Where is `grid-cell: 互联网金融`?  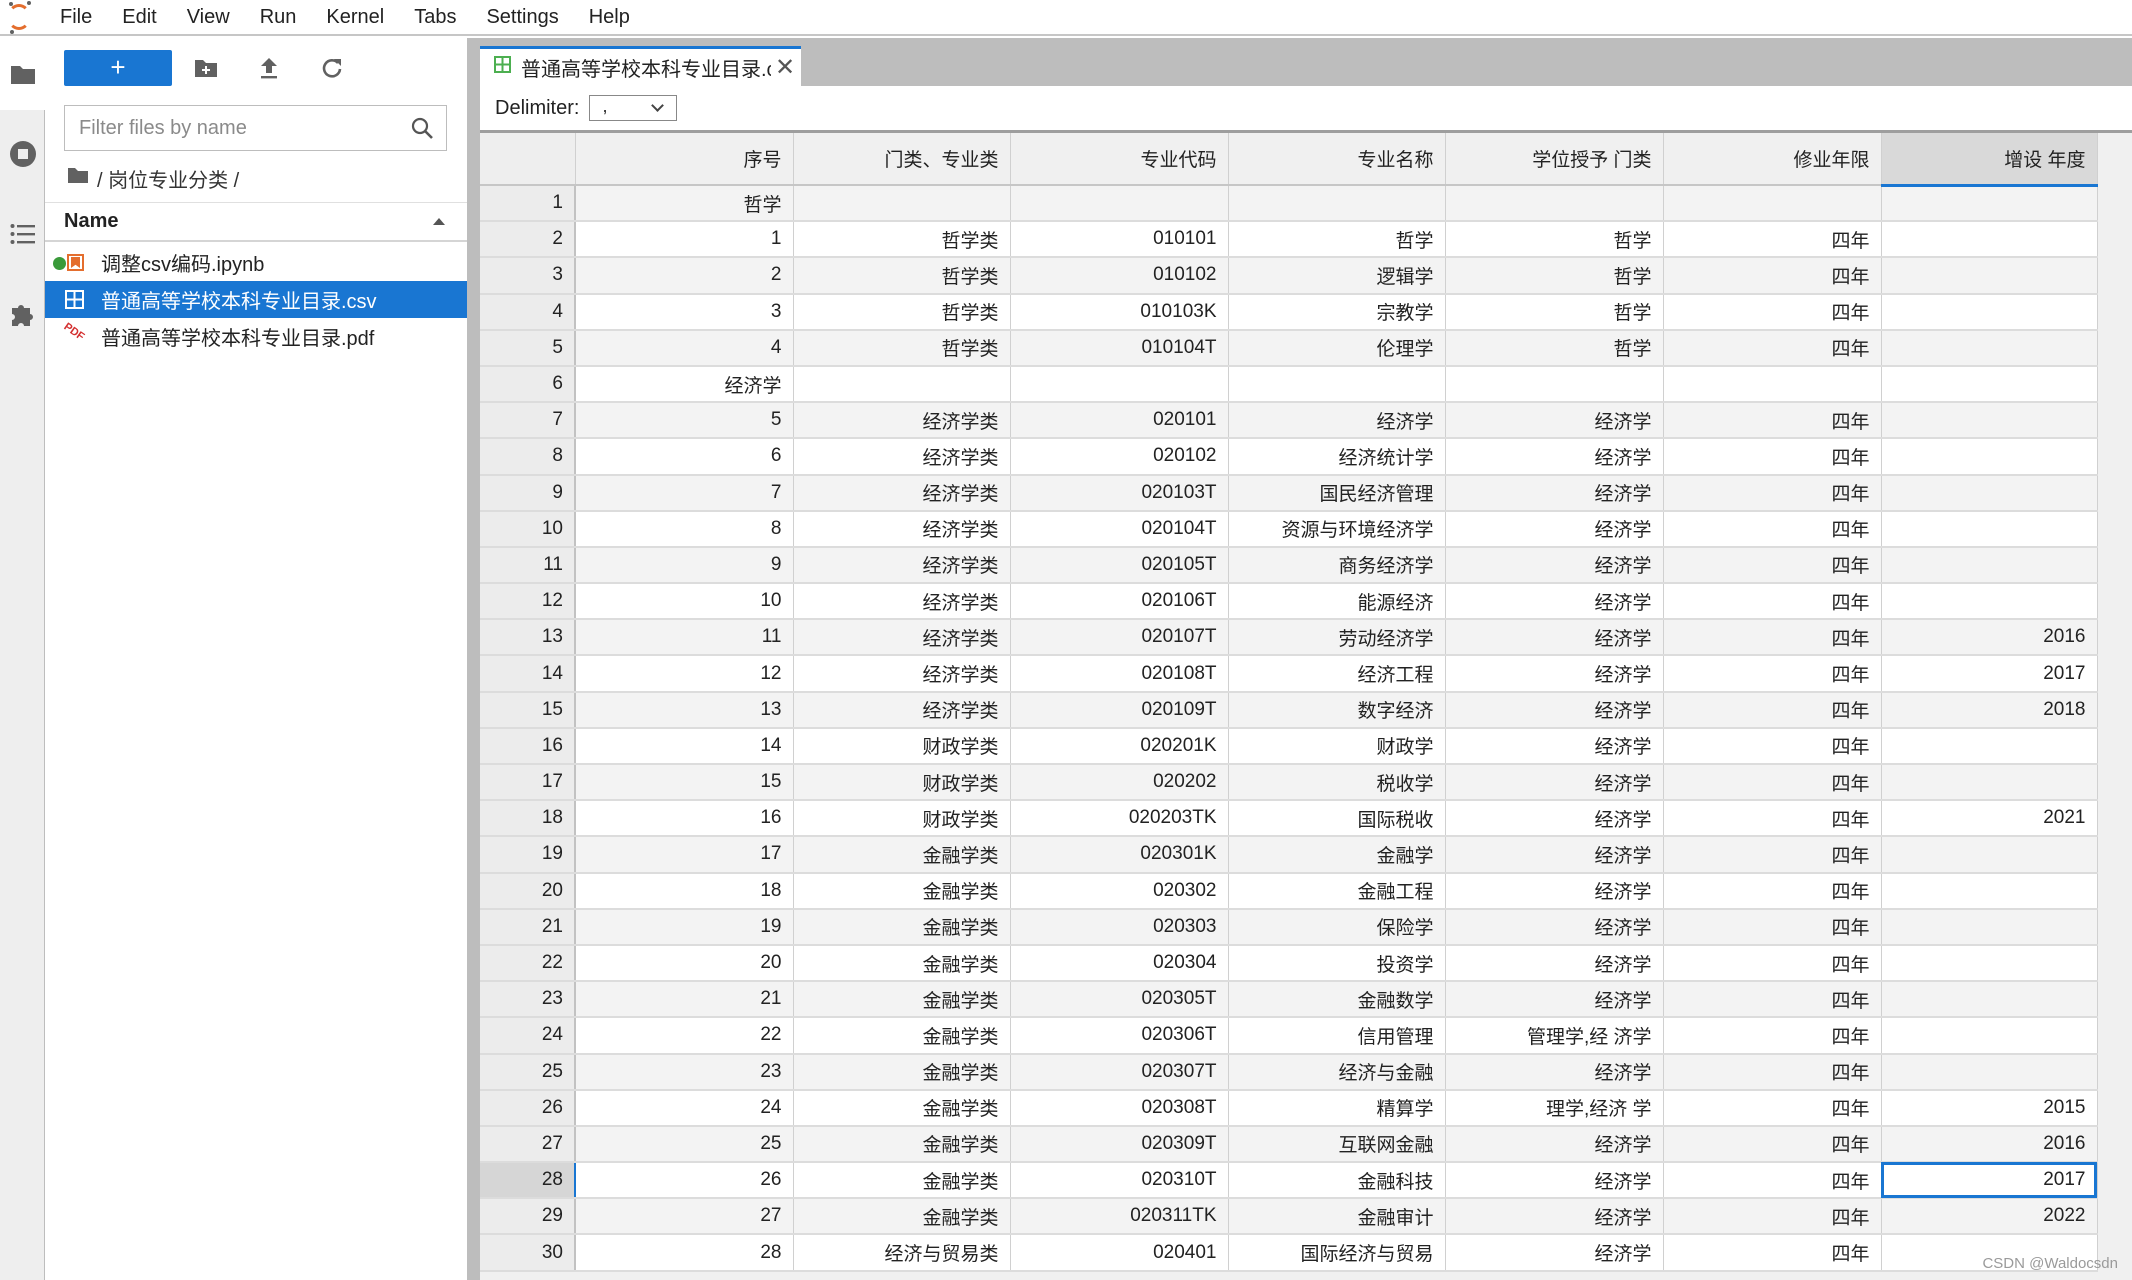 grid-cell: 互联网金融 is located at coordinates (1337, 1144).